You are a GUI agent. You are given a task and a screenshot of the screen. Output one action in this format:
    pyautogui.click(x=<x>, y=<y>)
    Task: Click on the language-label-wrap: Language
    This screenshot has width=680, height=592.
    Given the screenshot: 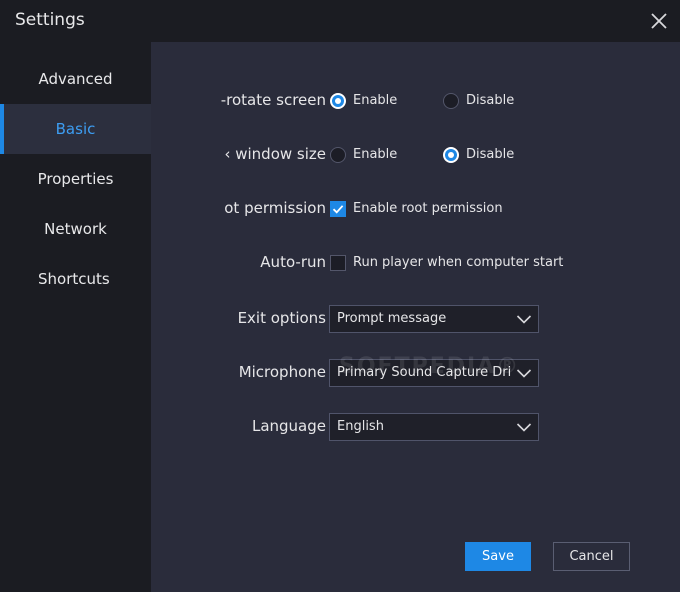 What is the action you would take?
    pyautogui.click(x=261, y=427)
    